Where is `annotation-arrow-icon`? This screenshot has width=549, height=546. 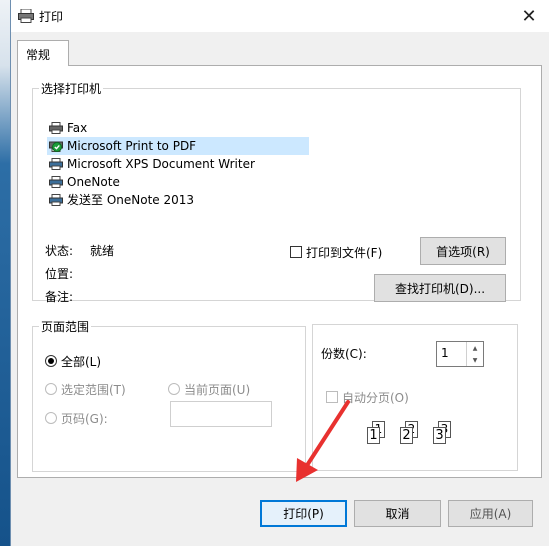 annotation-arrow-icon is located at coordinates (323, 441).